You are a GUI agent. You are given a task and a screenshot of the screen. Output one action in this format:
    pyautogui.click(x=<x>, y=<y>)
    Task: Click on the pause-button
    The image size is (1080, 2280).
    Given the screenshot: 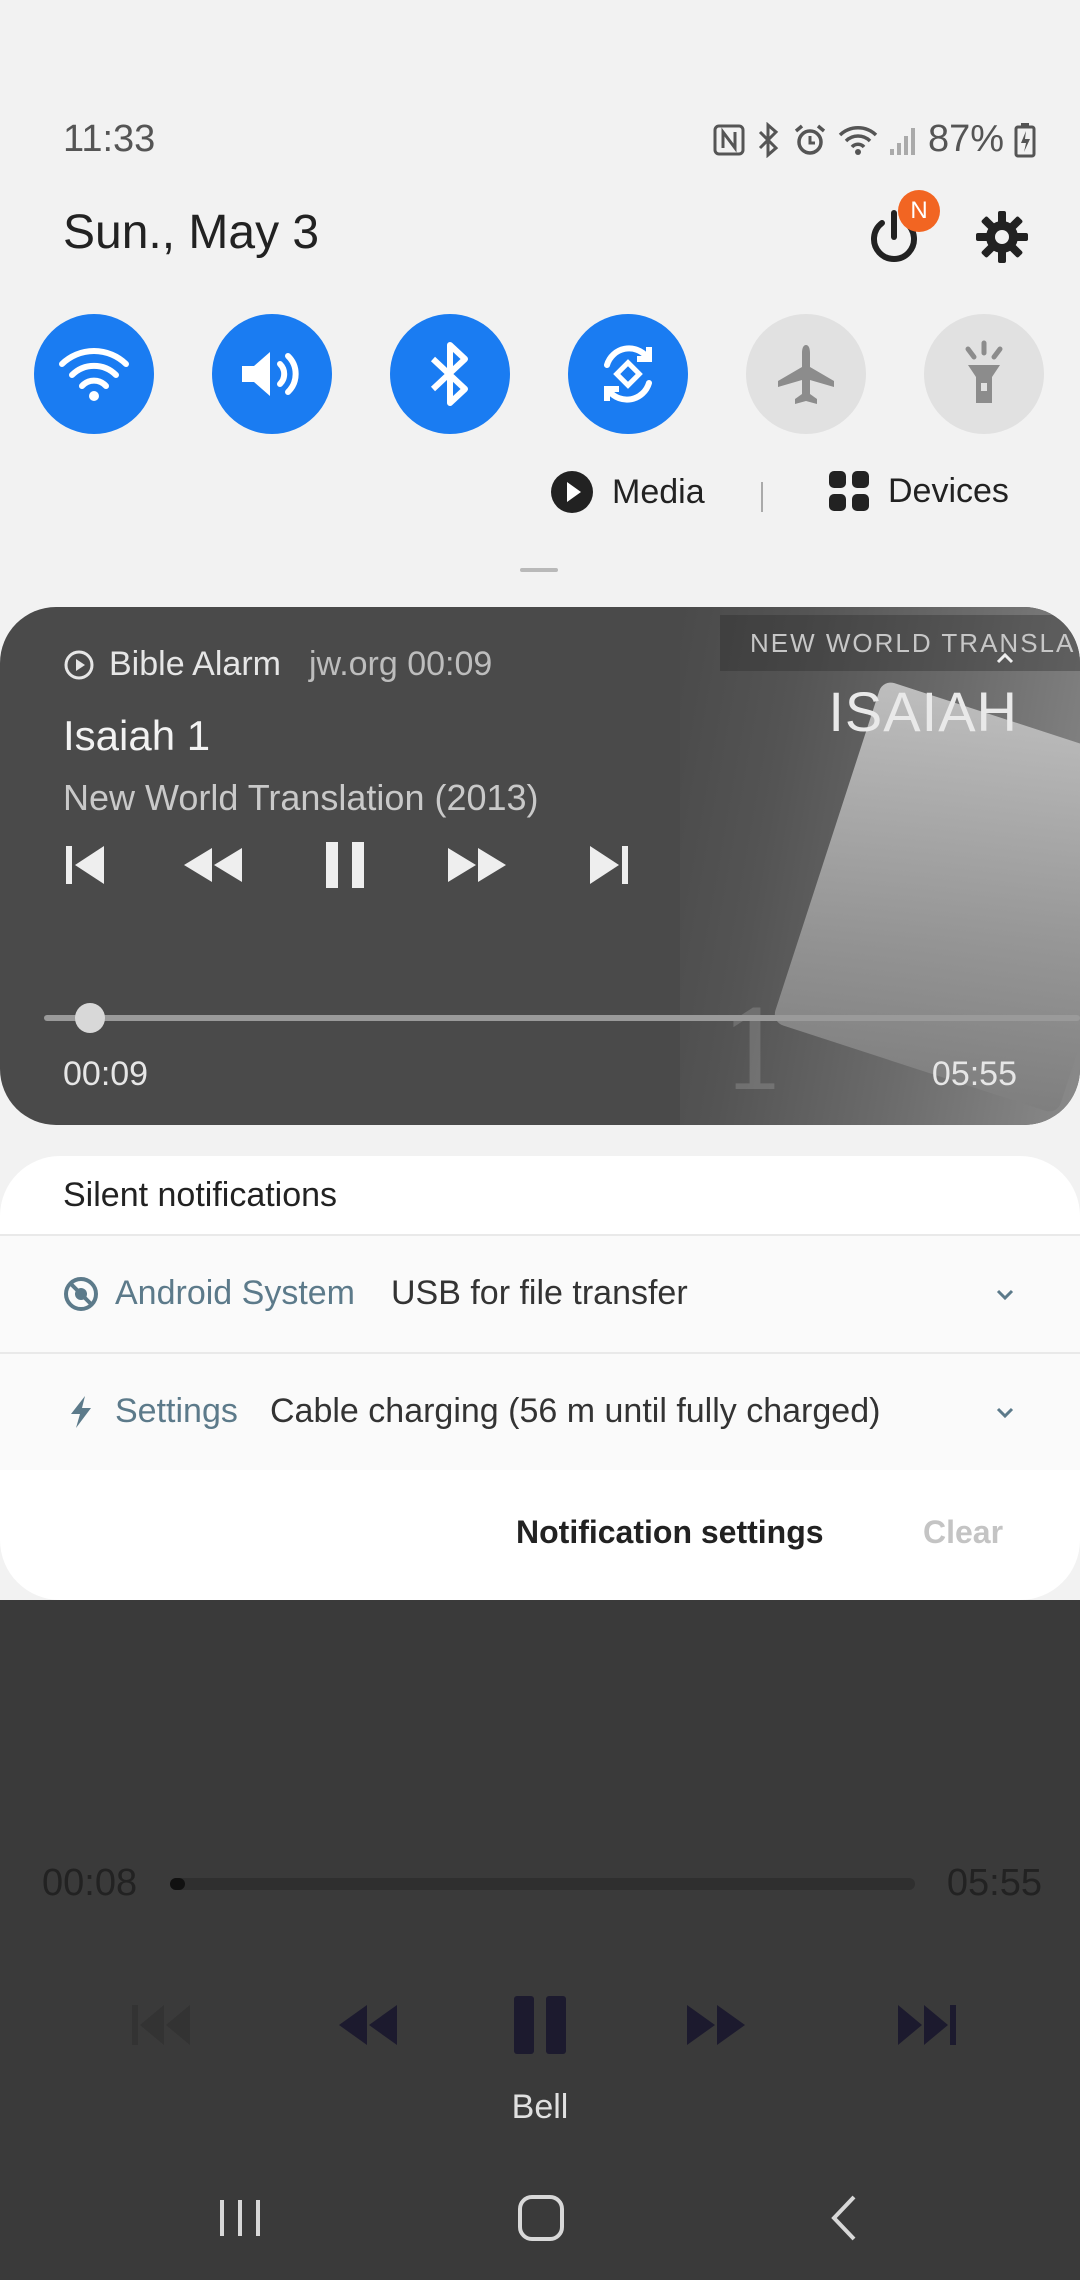 What is the action you would take?
    pyautogui.click(x=345, y=865)
    